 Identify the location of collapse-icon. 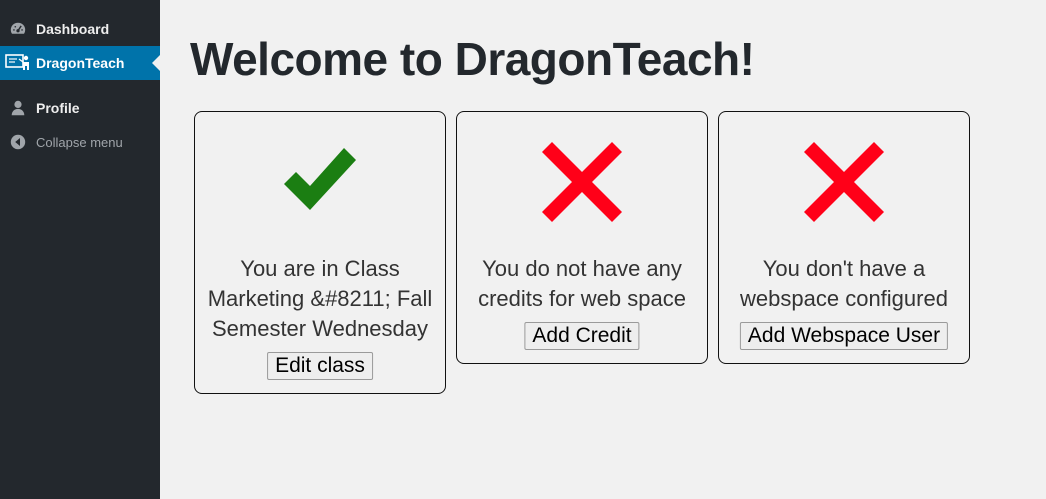
(18, 142).